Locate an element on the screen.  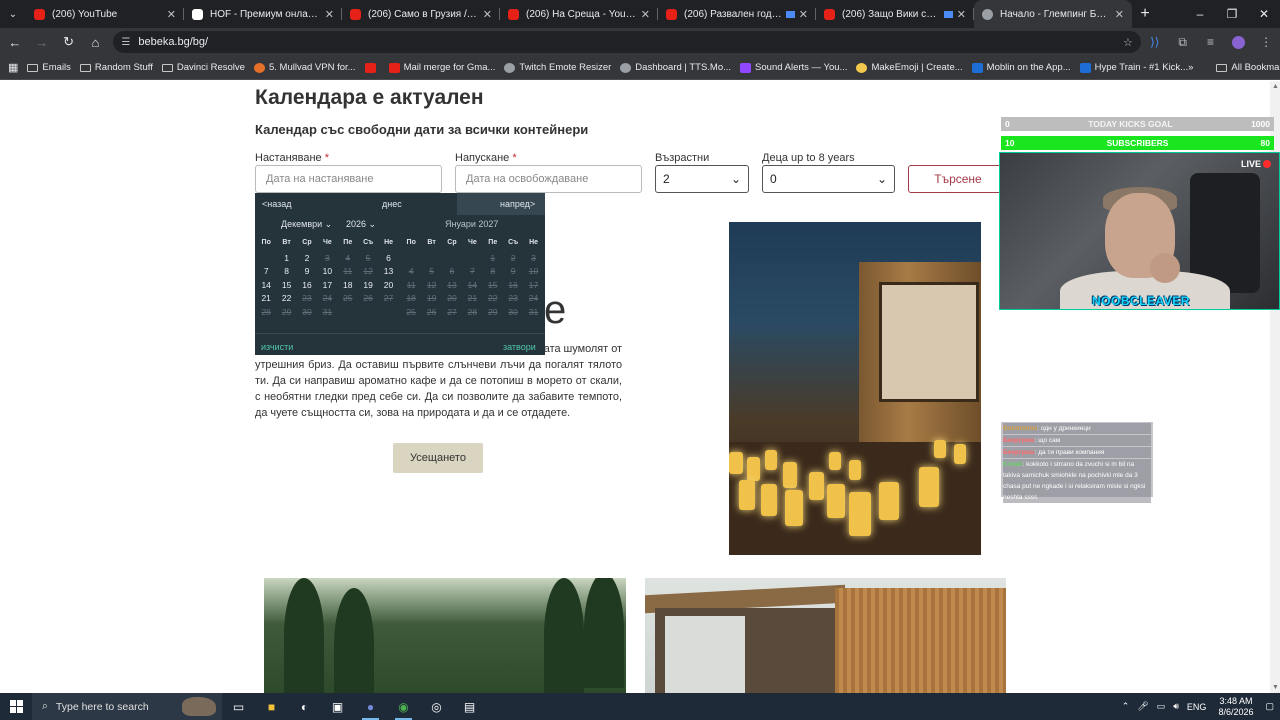
browser-tab: (206) Защо Вики се РАЗДЕ ✕ is located at coordinates (895, 14).